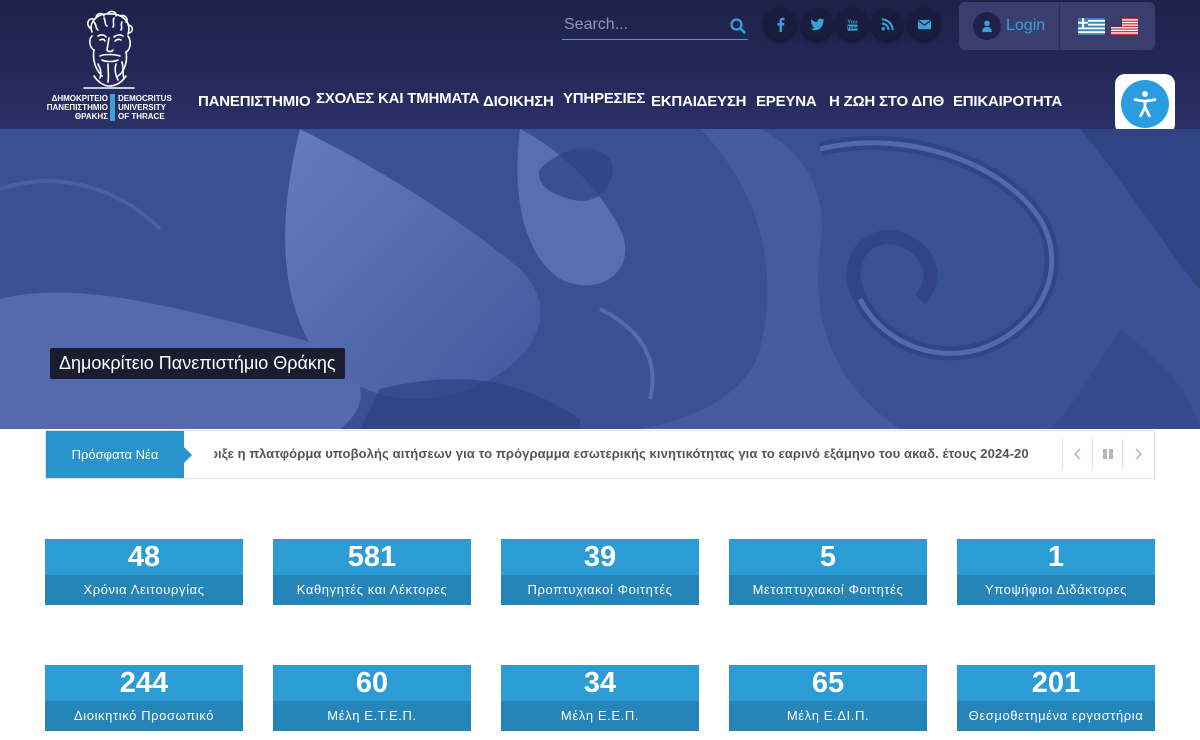  Describe the element at coordinates (738, 26) in the screenshot. I see `search-icon` at that location.